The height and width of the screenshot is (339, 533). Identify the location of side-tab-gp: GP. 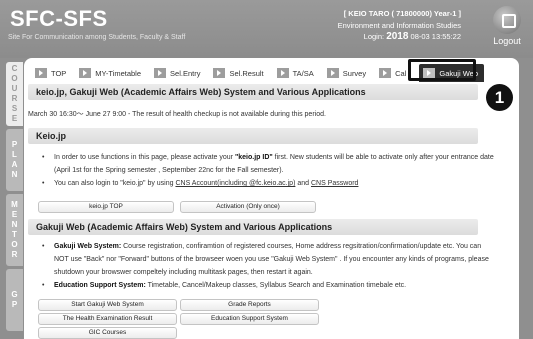
(14, 300).